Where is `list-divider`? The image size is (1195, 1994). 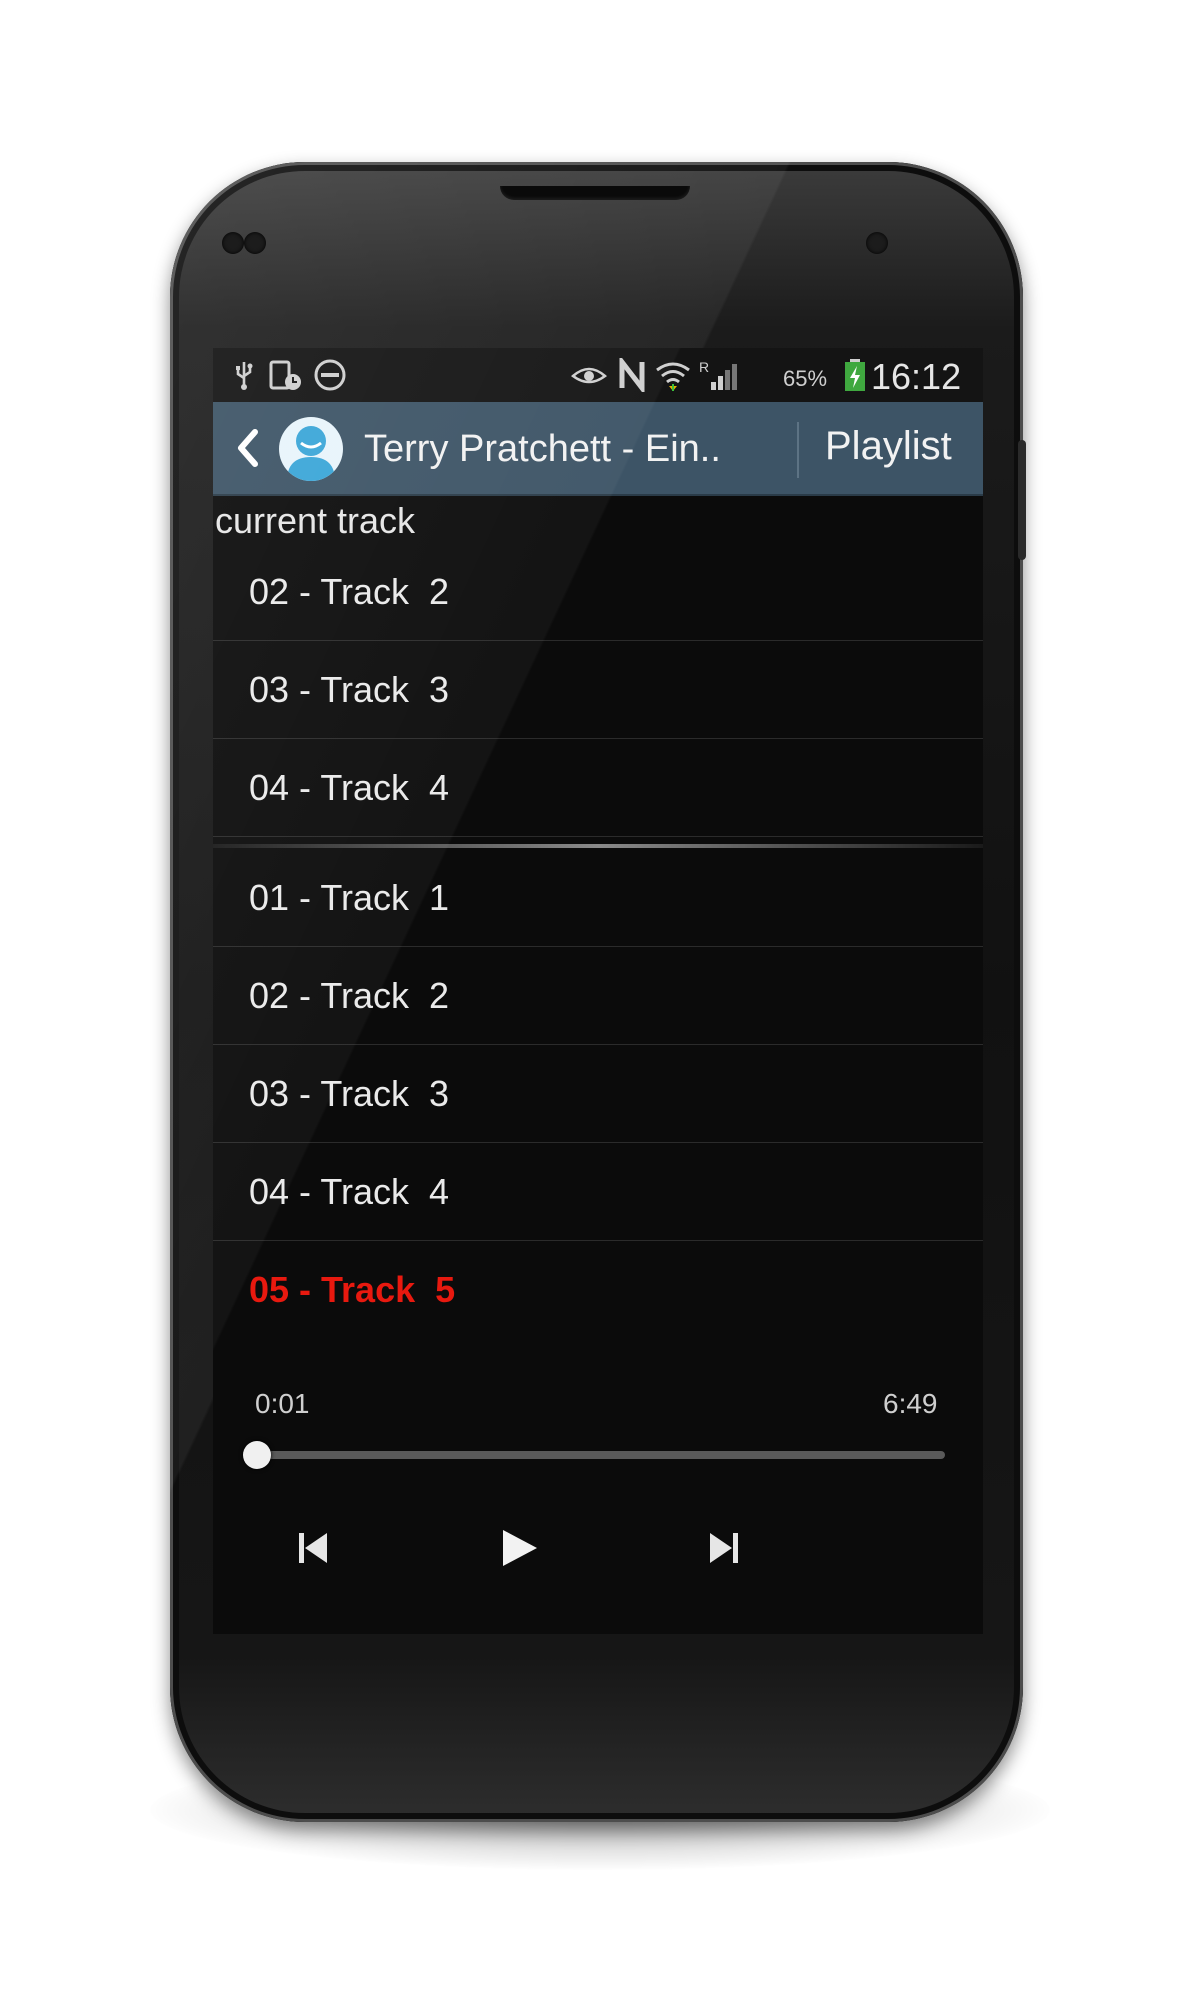 list-divider is located at coordinates (598, 846).